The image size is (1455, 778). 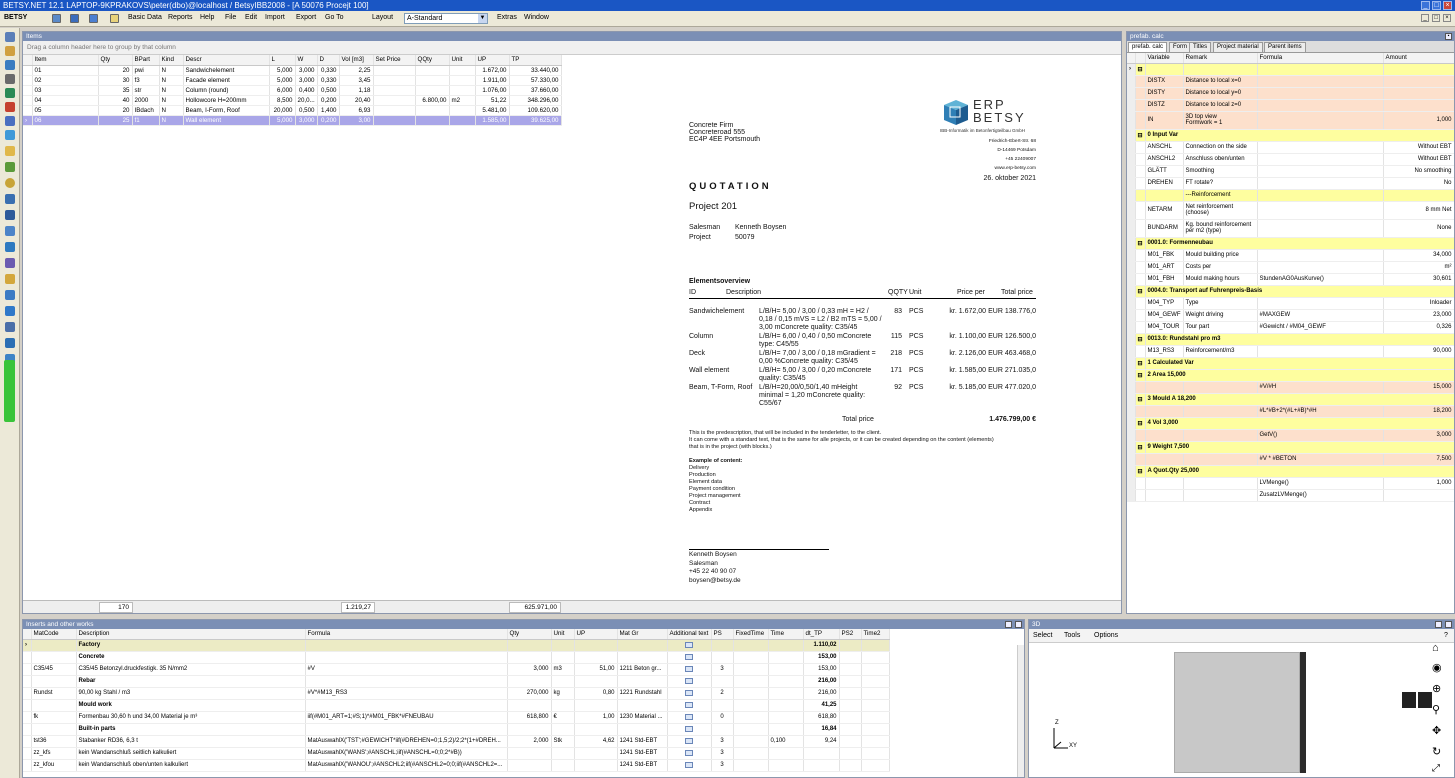 What do you see at coordinates (1425, 5) in the screenshot?
I see `minimize-button: _` at bounding box center [1425, 5].